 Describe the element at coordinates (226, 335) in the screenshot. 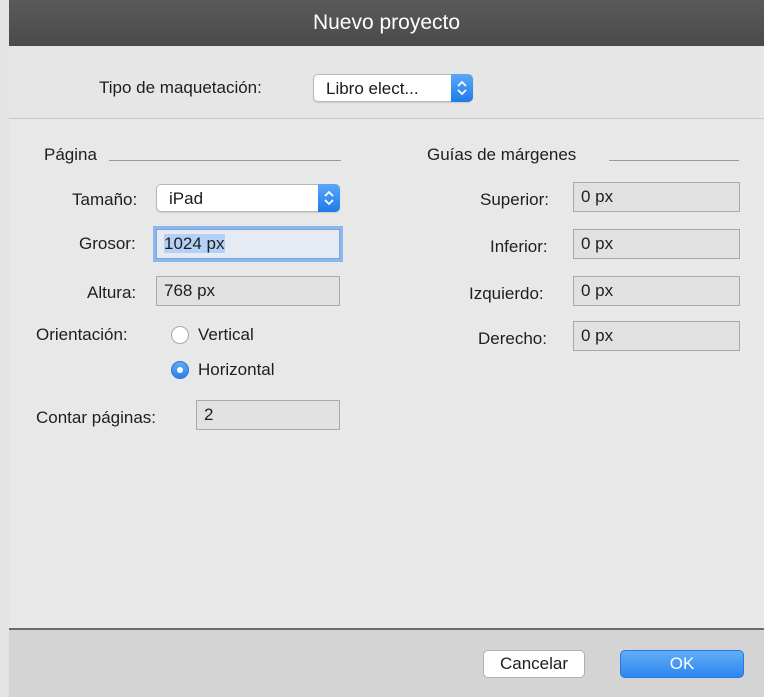

I see `orientation-vertical-label: Vertical` at that location.